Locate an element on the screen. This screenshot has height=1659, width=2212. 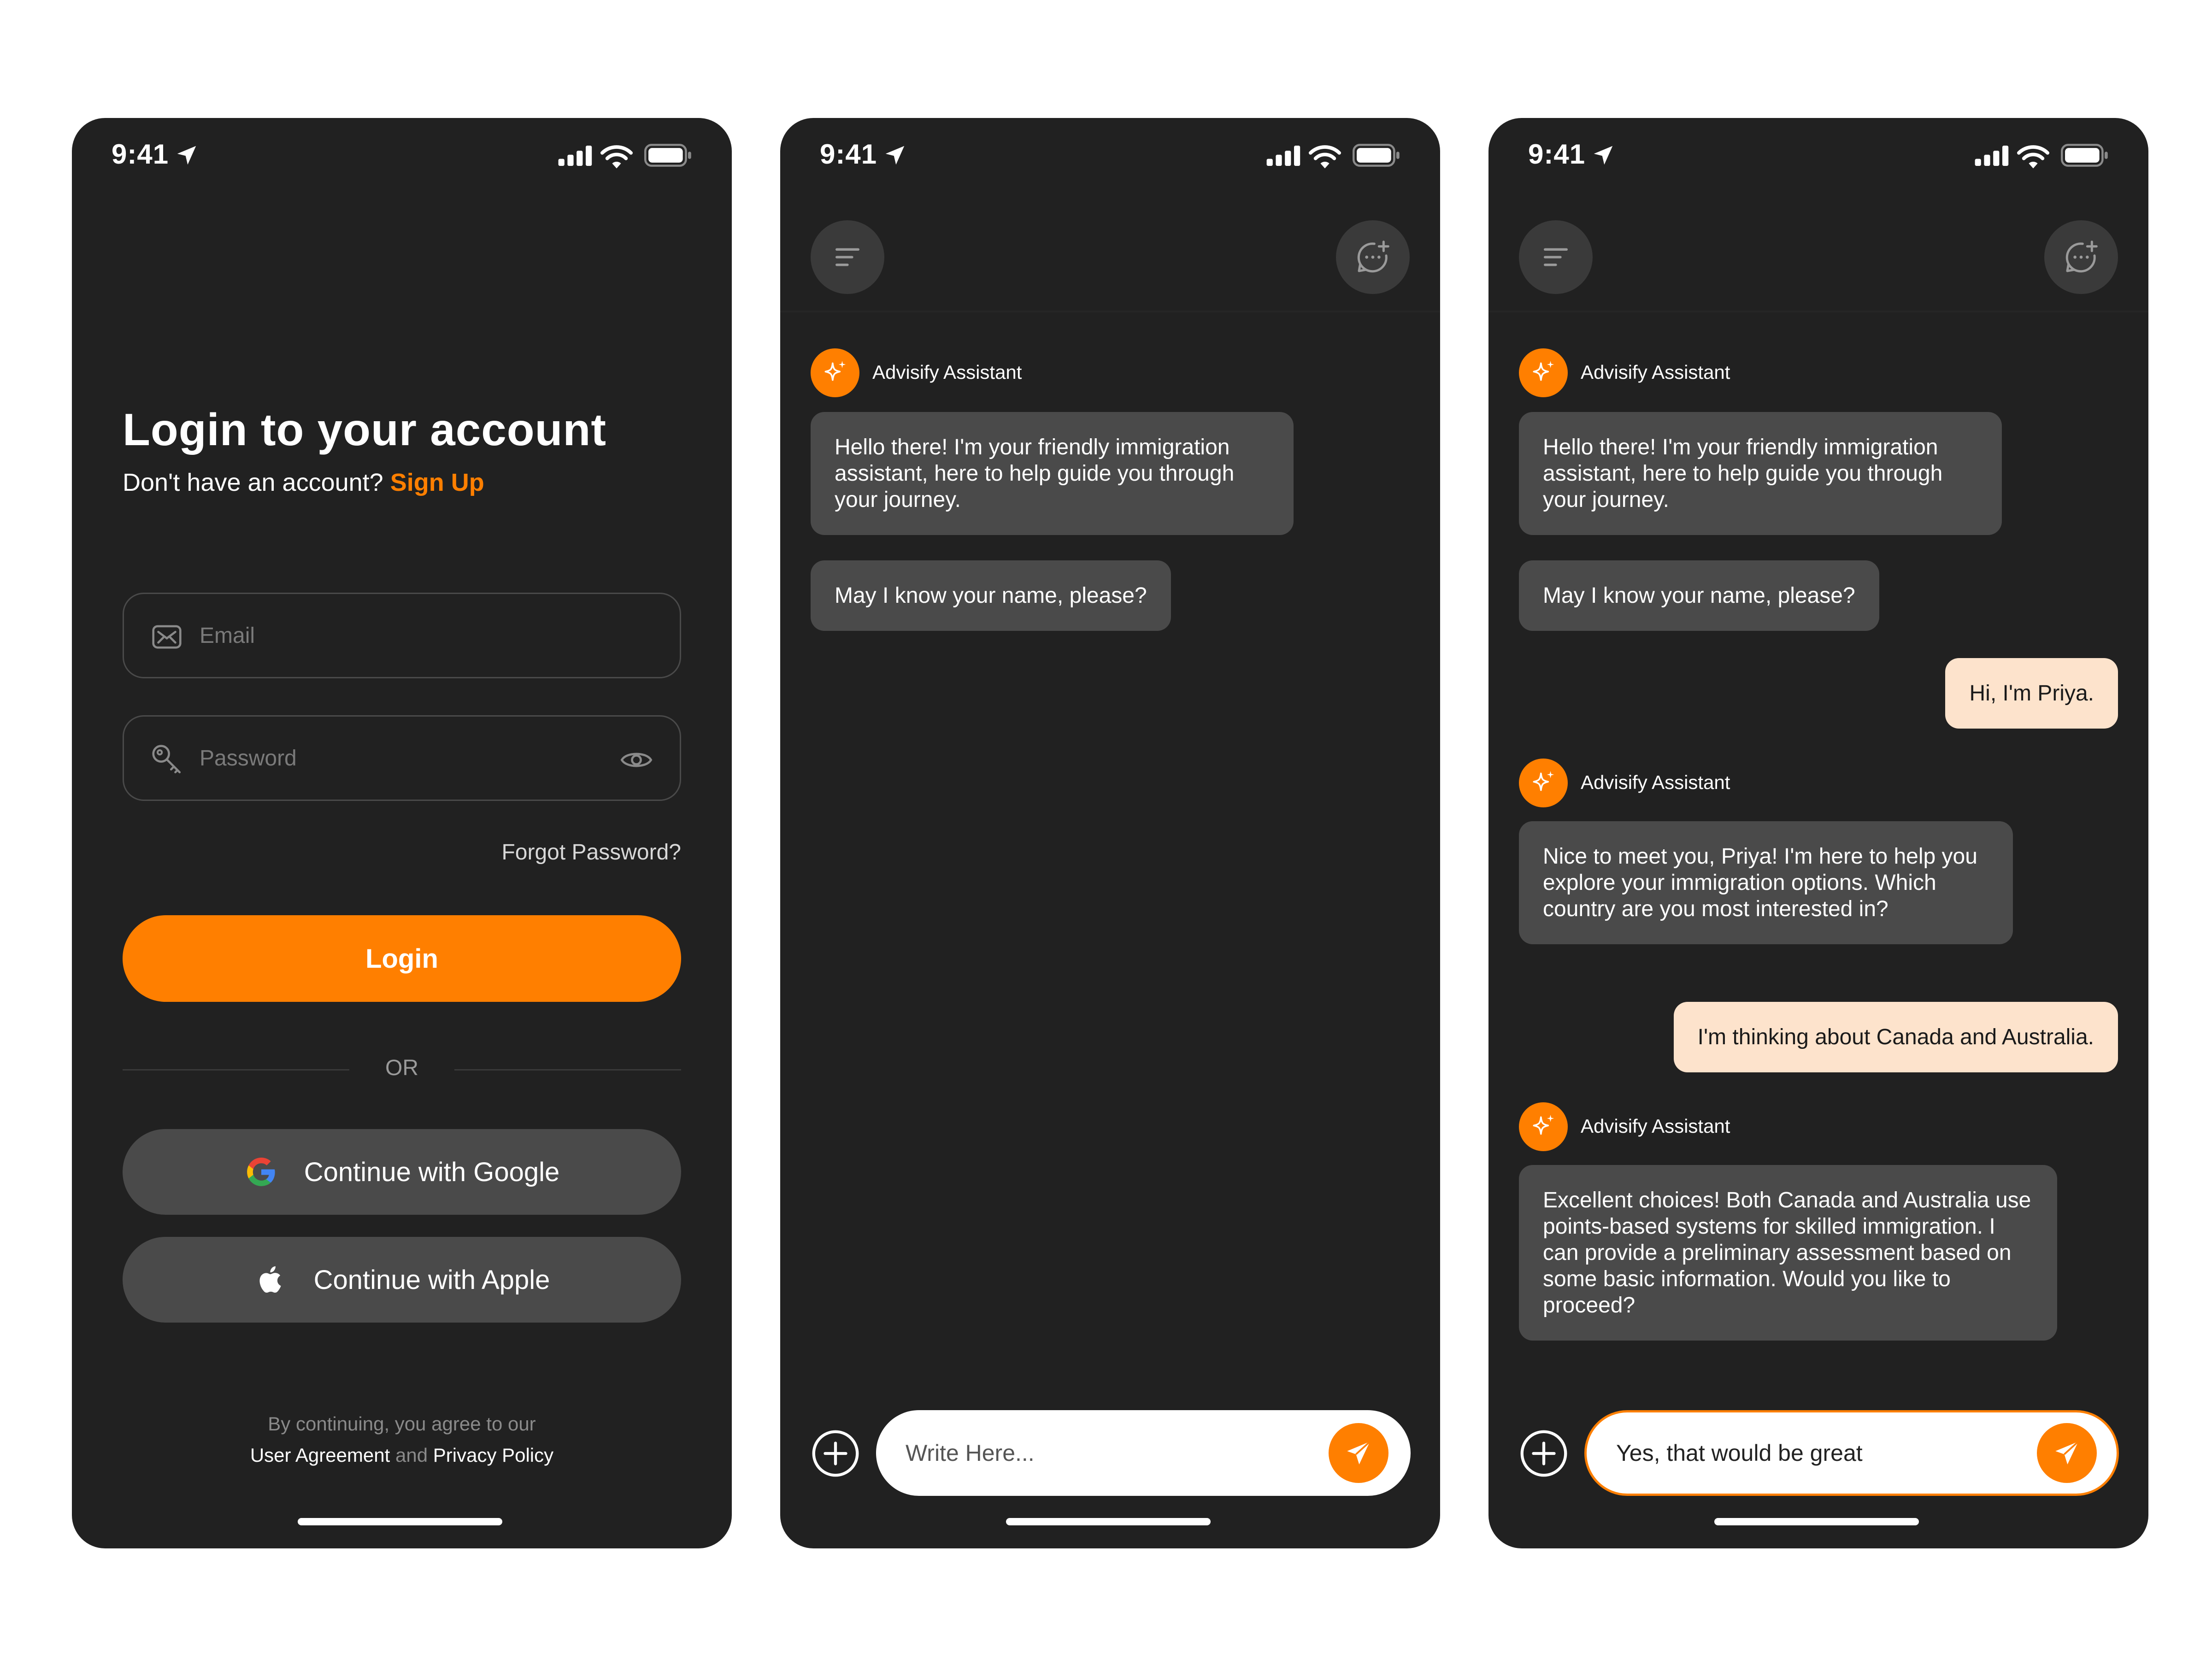
continue-with-apple-button: Continue with Apple is located at coordinates (402, 1280).